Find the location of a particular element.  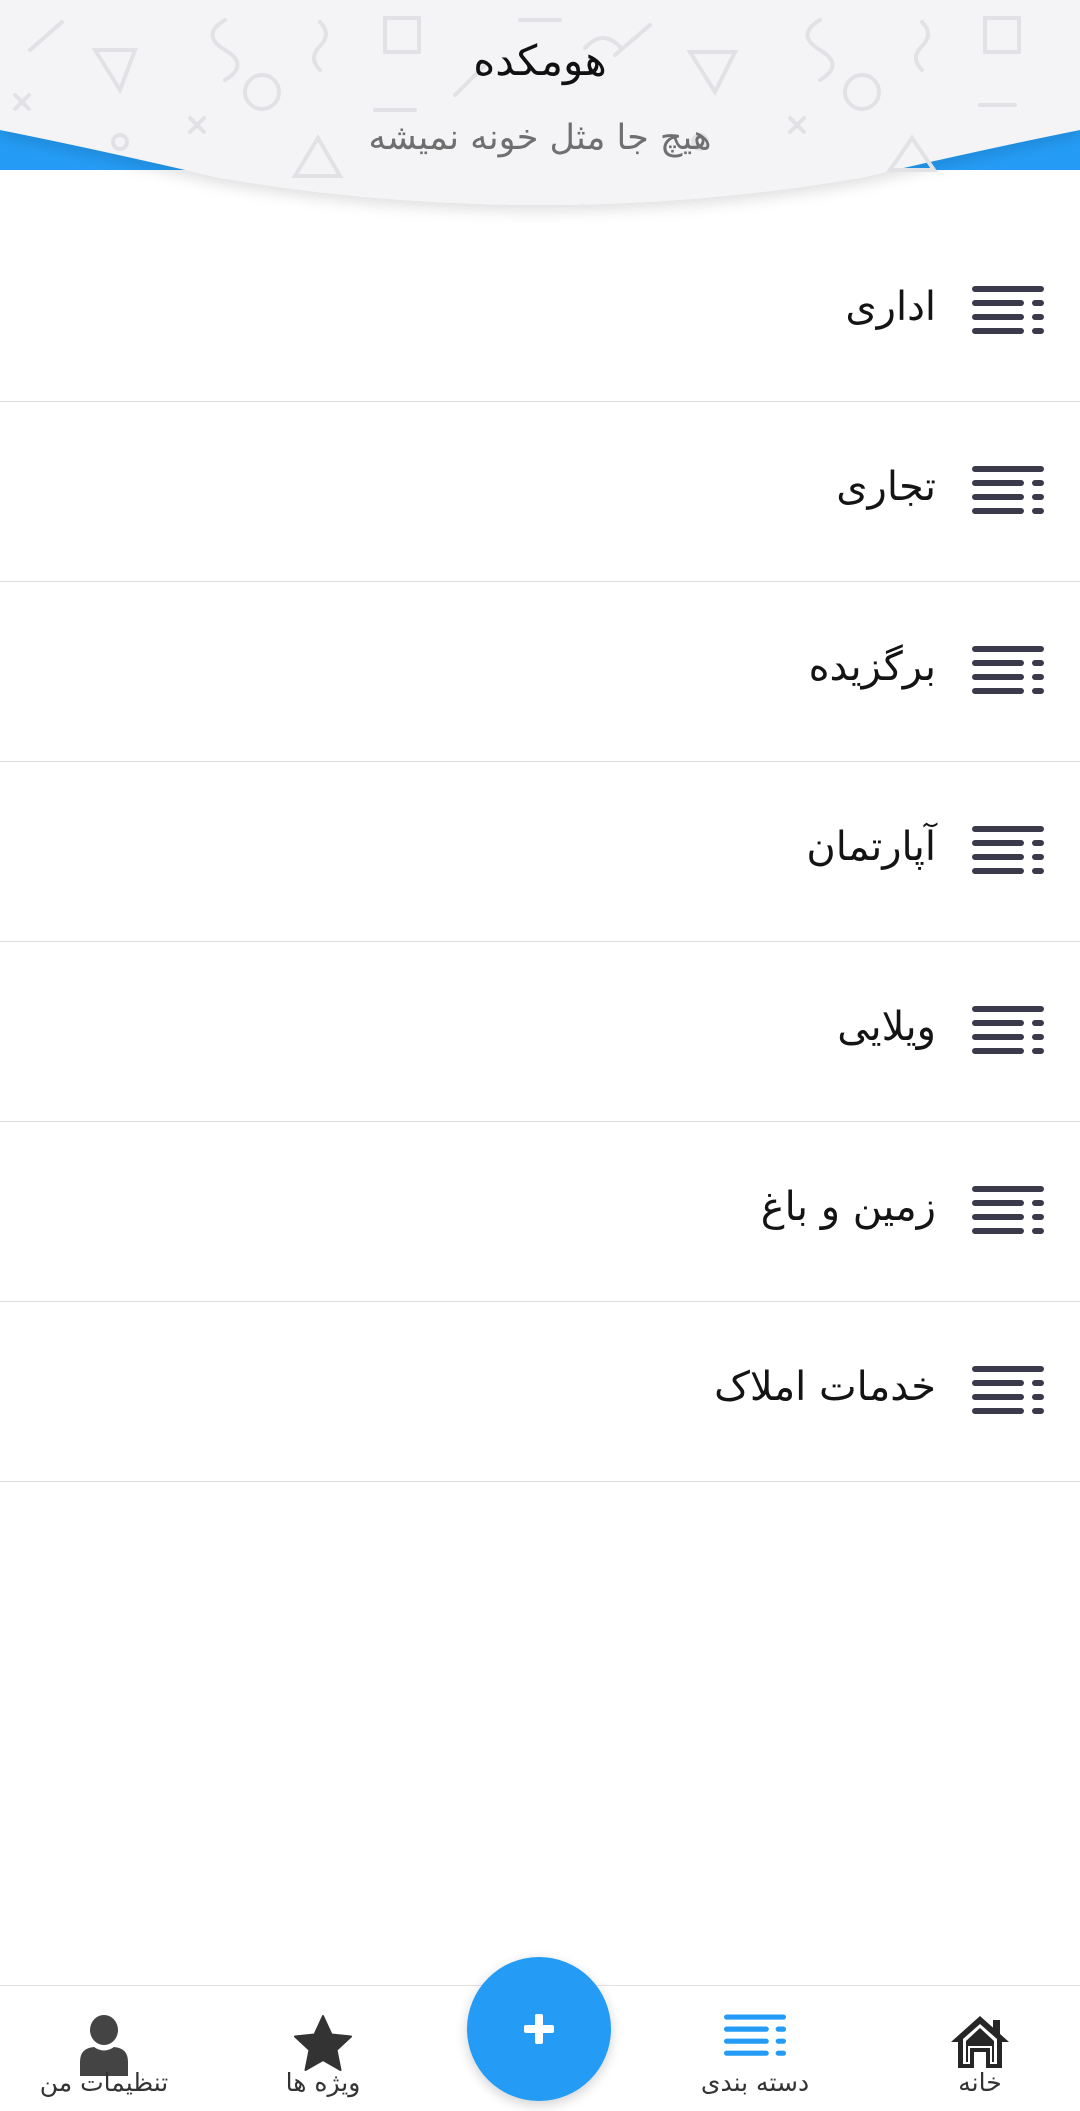

add-listing-button is located at coordinates (539, 2029).